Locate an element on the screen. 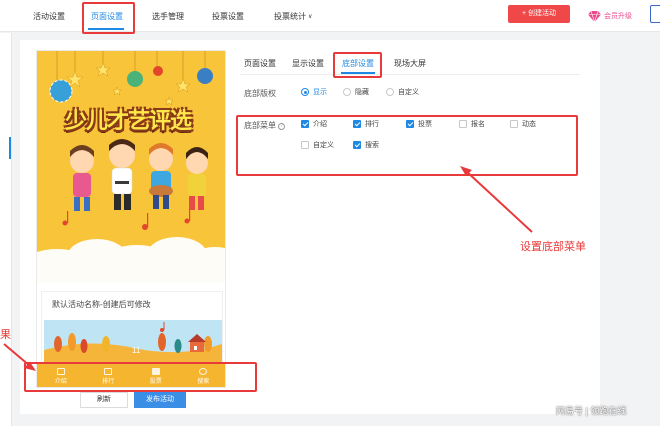 This screenshot has width=660, height=426. copyright-option-show: 显示 is located at coordinates (314, 92).